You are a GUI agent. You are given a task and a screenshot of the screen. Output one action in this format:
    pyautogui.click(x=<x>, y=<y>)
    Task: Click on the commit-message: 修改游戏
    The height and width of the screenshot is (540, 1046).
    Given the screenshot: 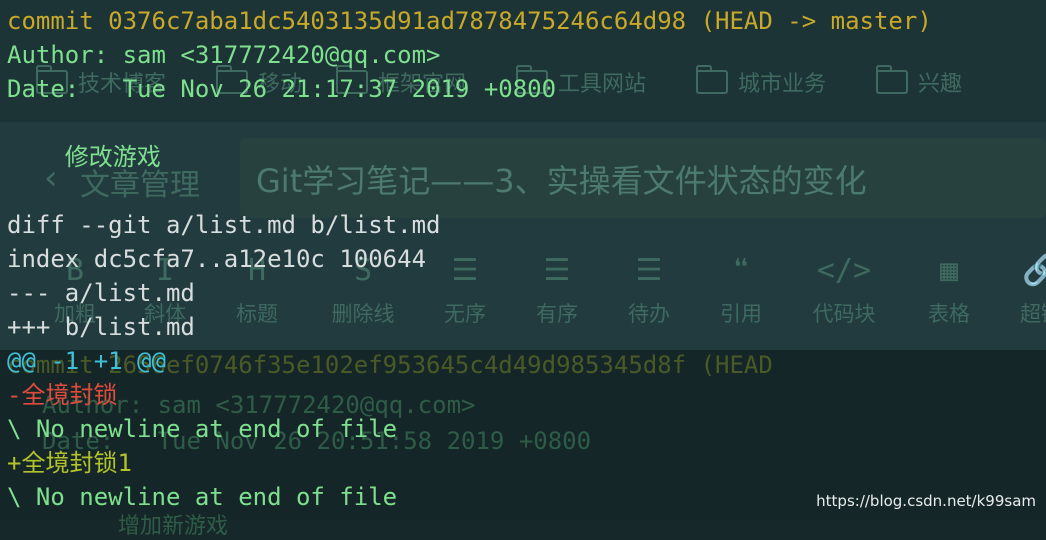 What is the action you would take?
    pyautogui.click(x=84, y=157)
    